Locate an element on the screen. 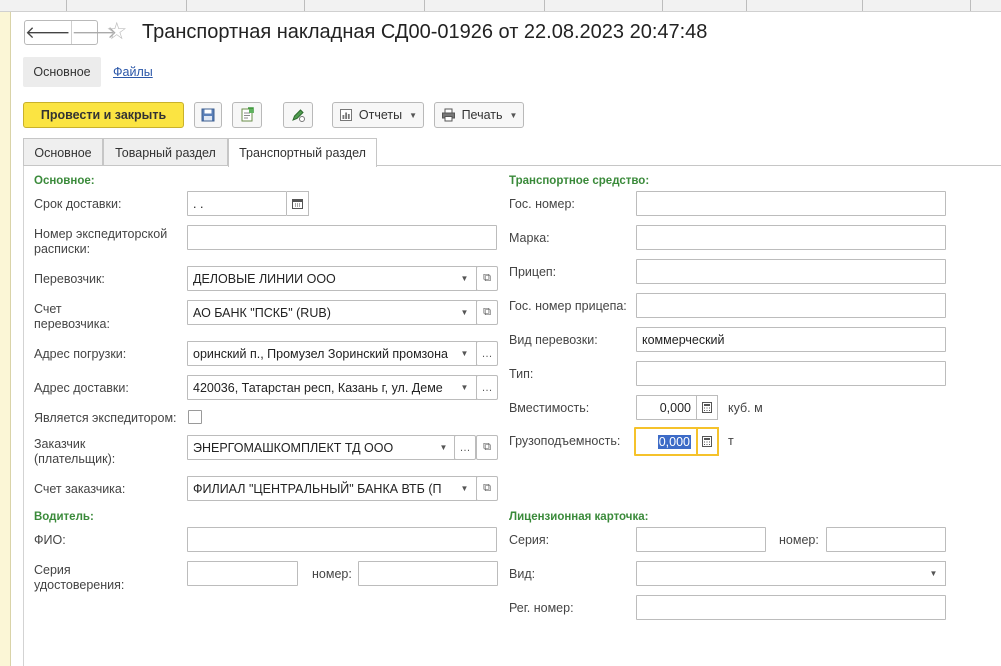  calendar-icon is located at coordinates (297, 204).